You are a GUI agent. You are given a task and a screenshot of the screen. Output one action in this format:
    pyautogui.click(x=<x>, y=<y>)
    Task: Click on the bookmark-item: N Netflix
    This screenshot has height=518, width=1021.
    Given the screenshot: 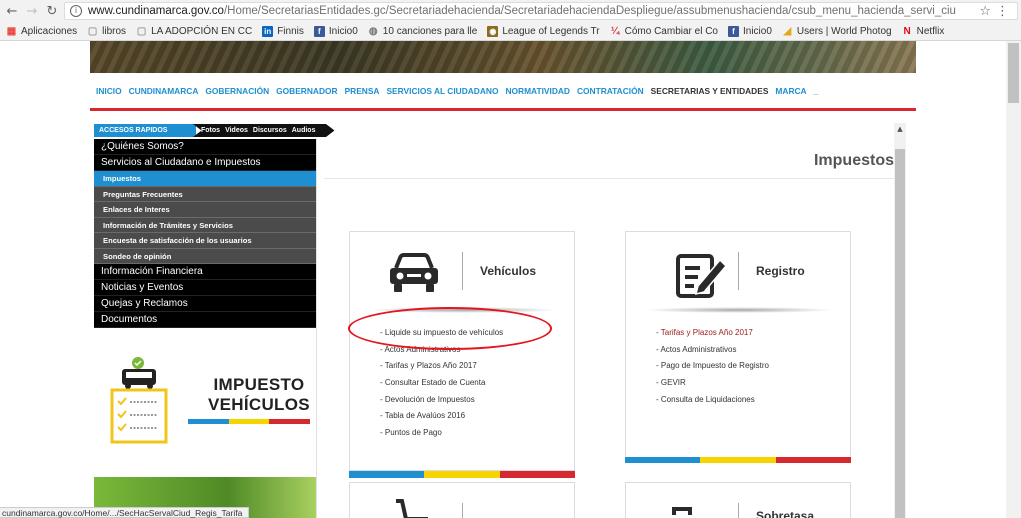 What is the action you would take?
    pyautogui.click(x=923, y=31)
    